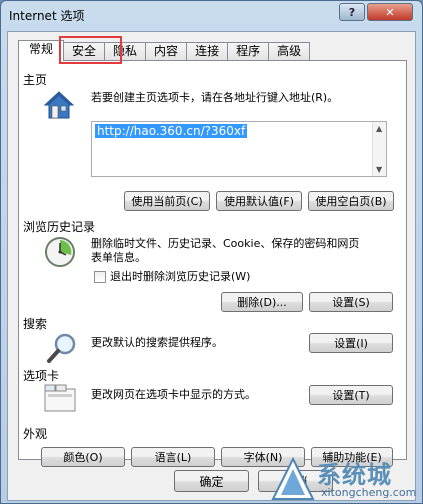  I want to click on help-button: ?, so click(352, 12).